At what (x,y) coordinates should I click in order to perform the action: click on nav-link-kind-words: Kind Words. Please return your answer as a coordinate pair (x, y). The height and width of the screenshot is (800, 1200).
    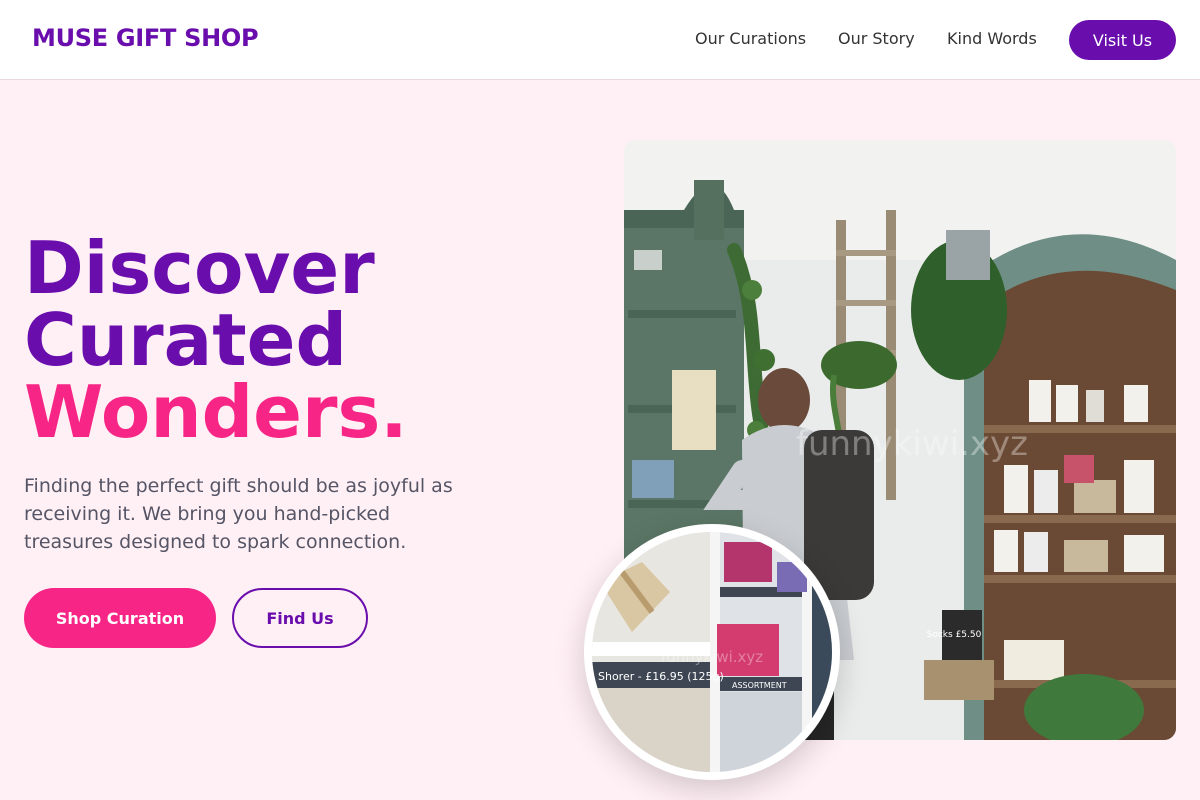
    Looking at the image, I should click on (992, 38).